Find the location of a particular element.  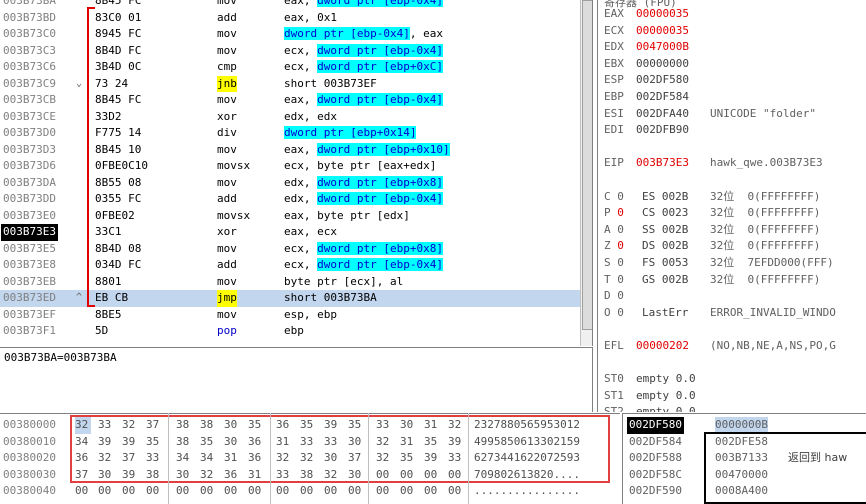

disasm-hex: 83C0 01 is located at coordinates (118, 17).